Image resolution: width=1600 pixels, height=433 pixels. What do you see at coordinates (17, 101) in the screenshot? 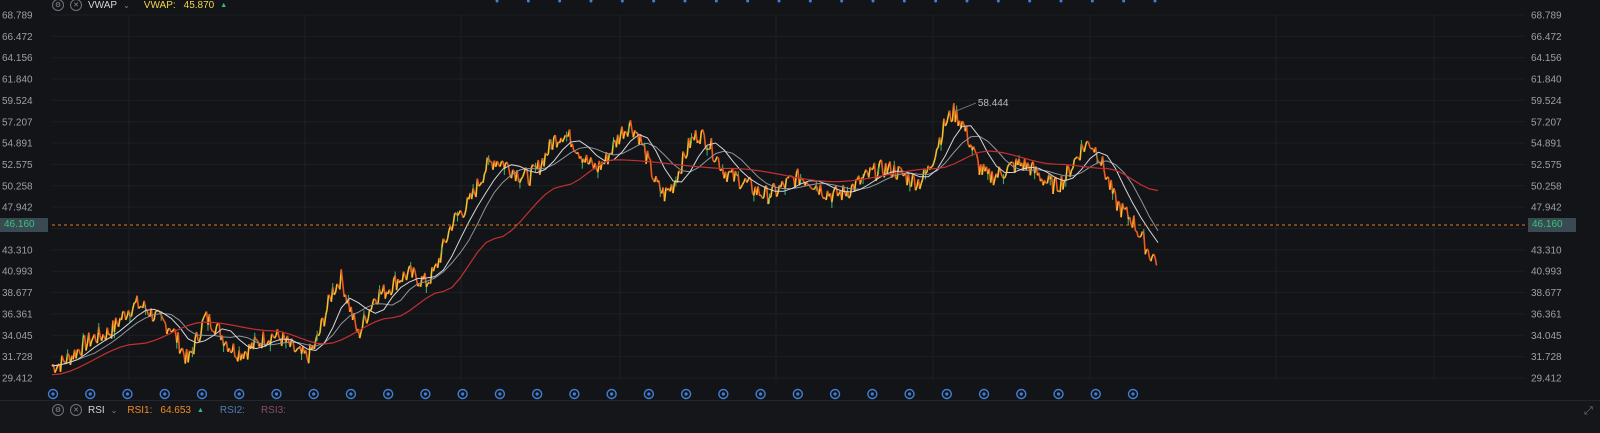
I see `y-tick-left: 59.524` at bounding box center [17, 101].